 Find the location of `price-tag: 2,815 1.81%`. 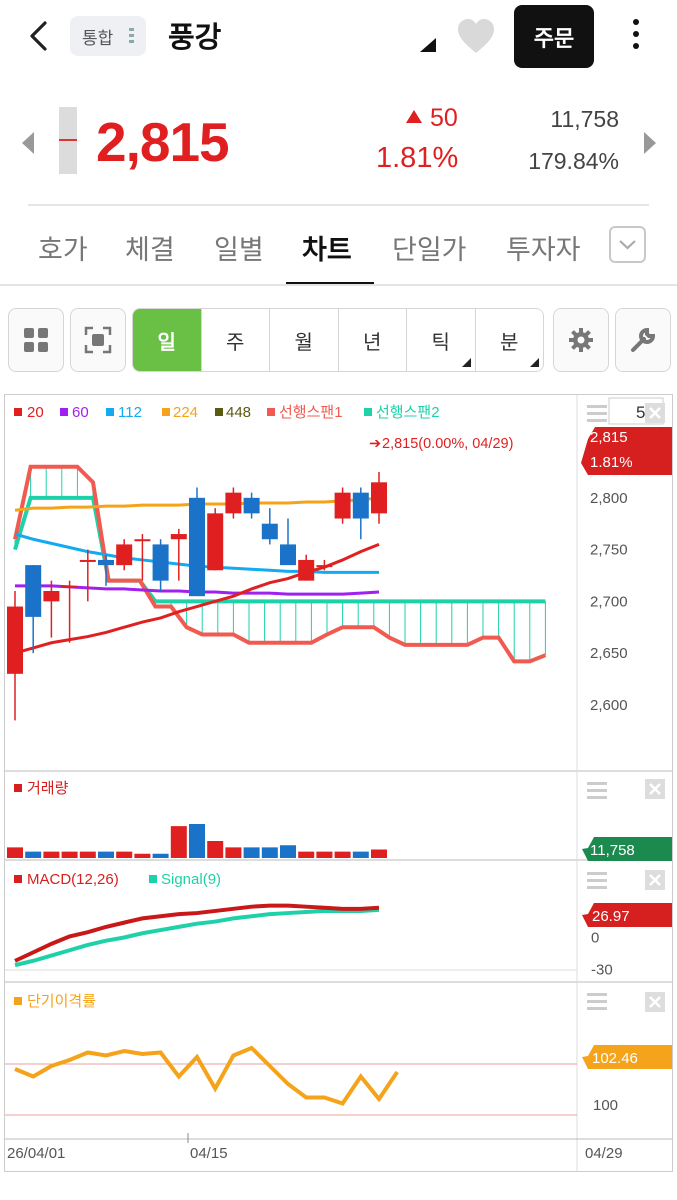

price-tag: 2,815 1.81% is located at coordinates (627, 451).